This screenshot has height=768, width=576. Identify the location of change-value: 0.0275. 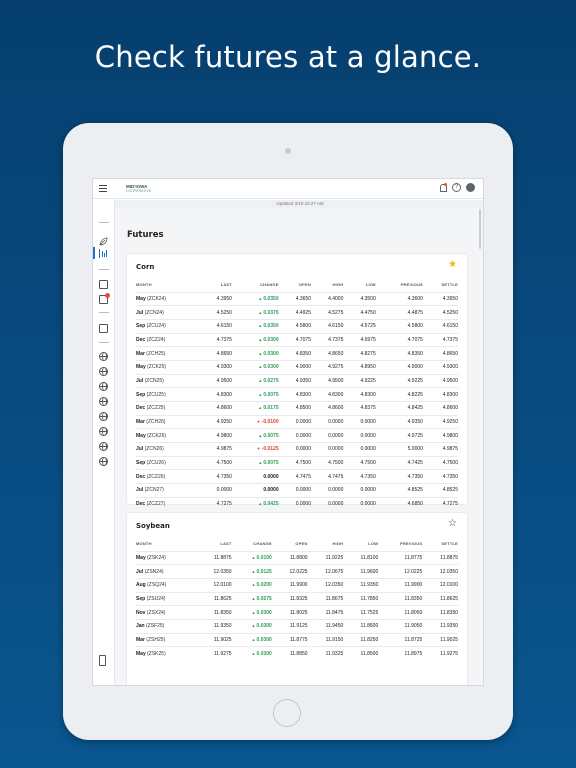
(271, 380).